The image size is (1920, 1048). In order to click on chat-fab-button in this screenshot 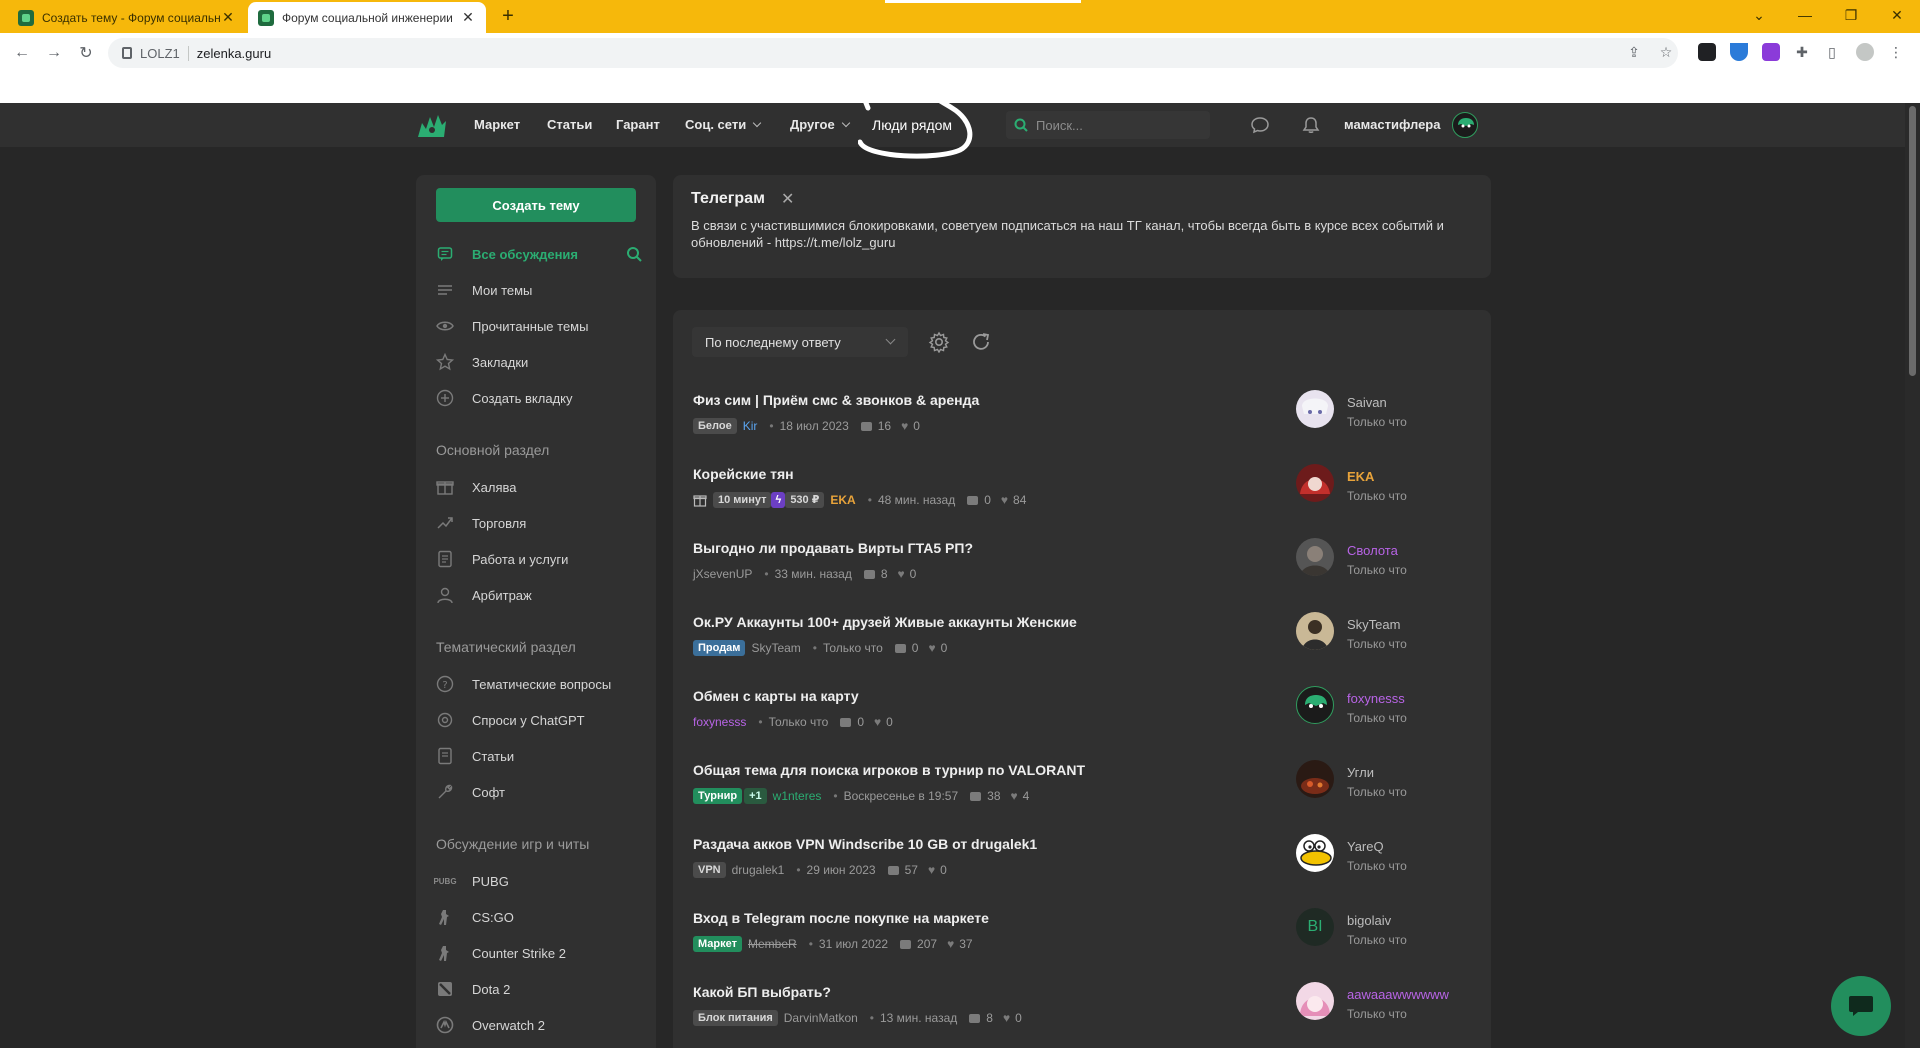, I will do `click(1861, 1006)`.